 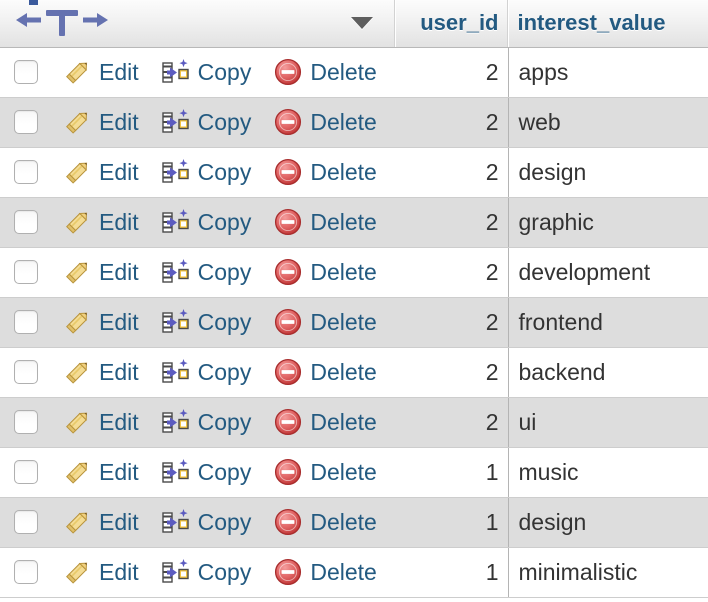 What do you see at coordinates (608, 122) in the screenshot?
I see `cell-interest-value: web` at bounding box center [608, 122].